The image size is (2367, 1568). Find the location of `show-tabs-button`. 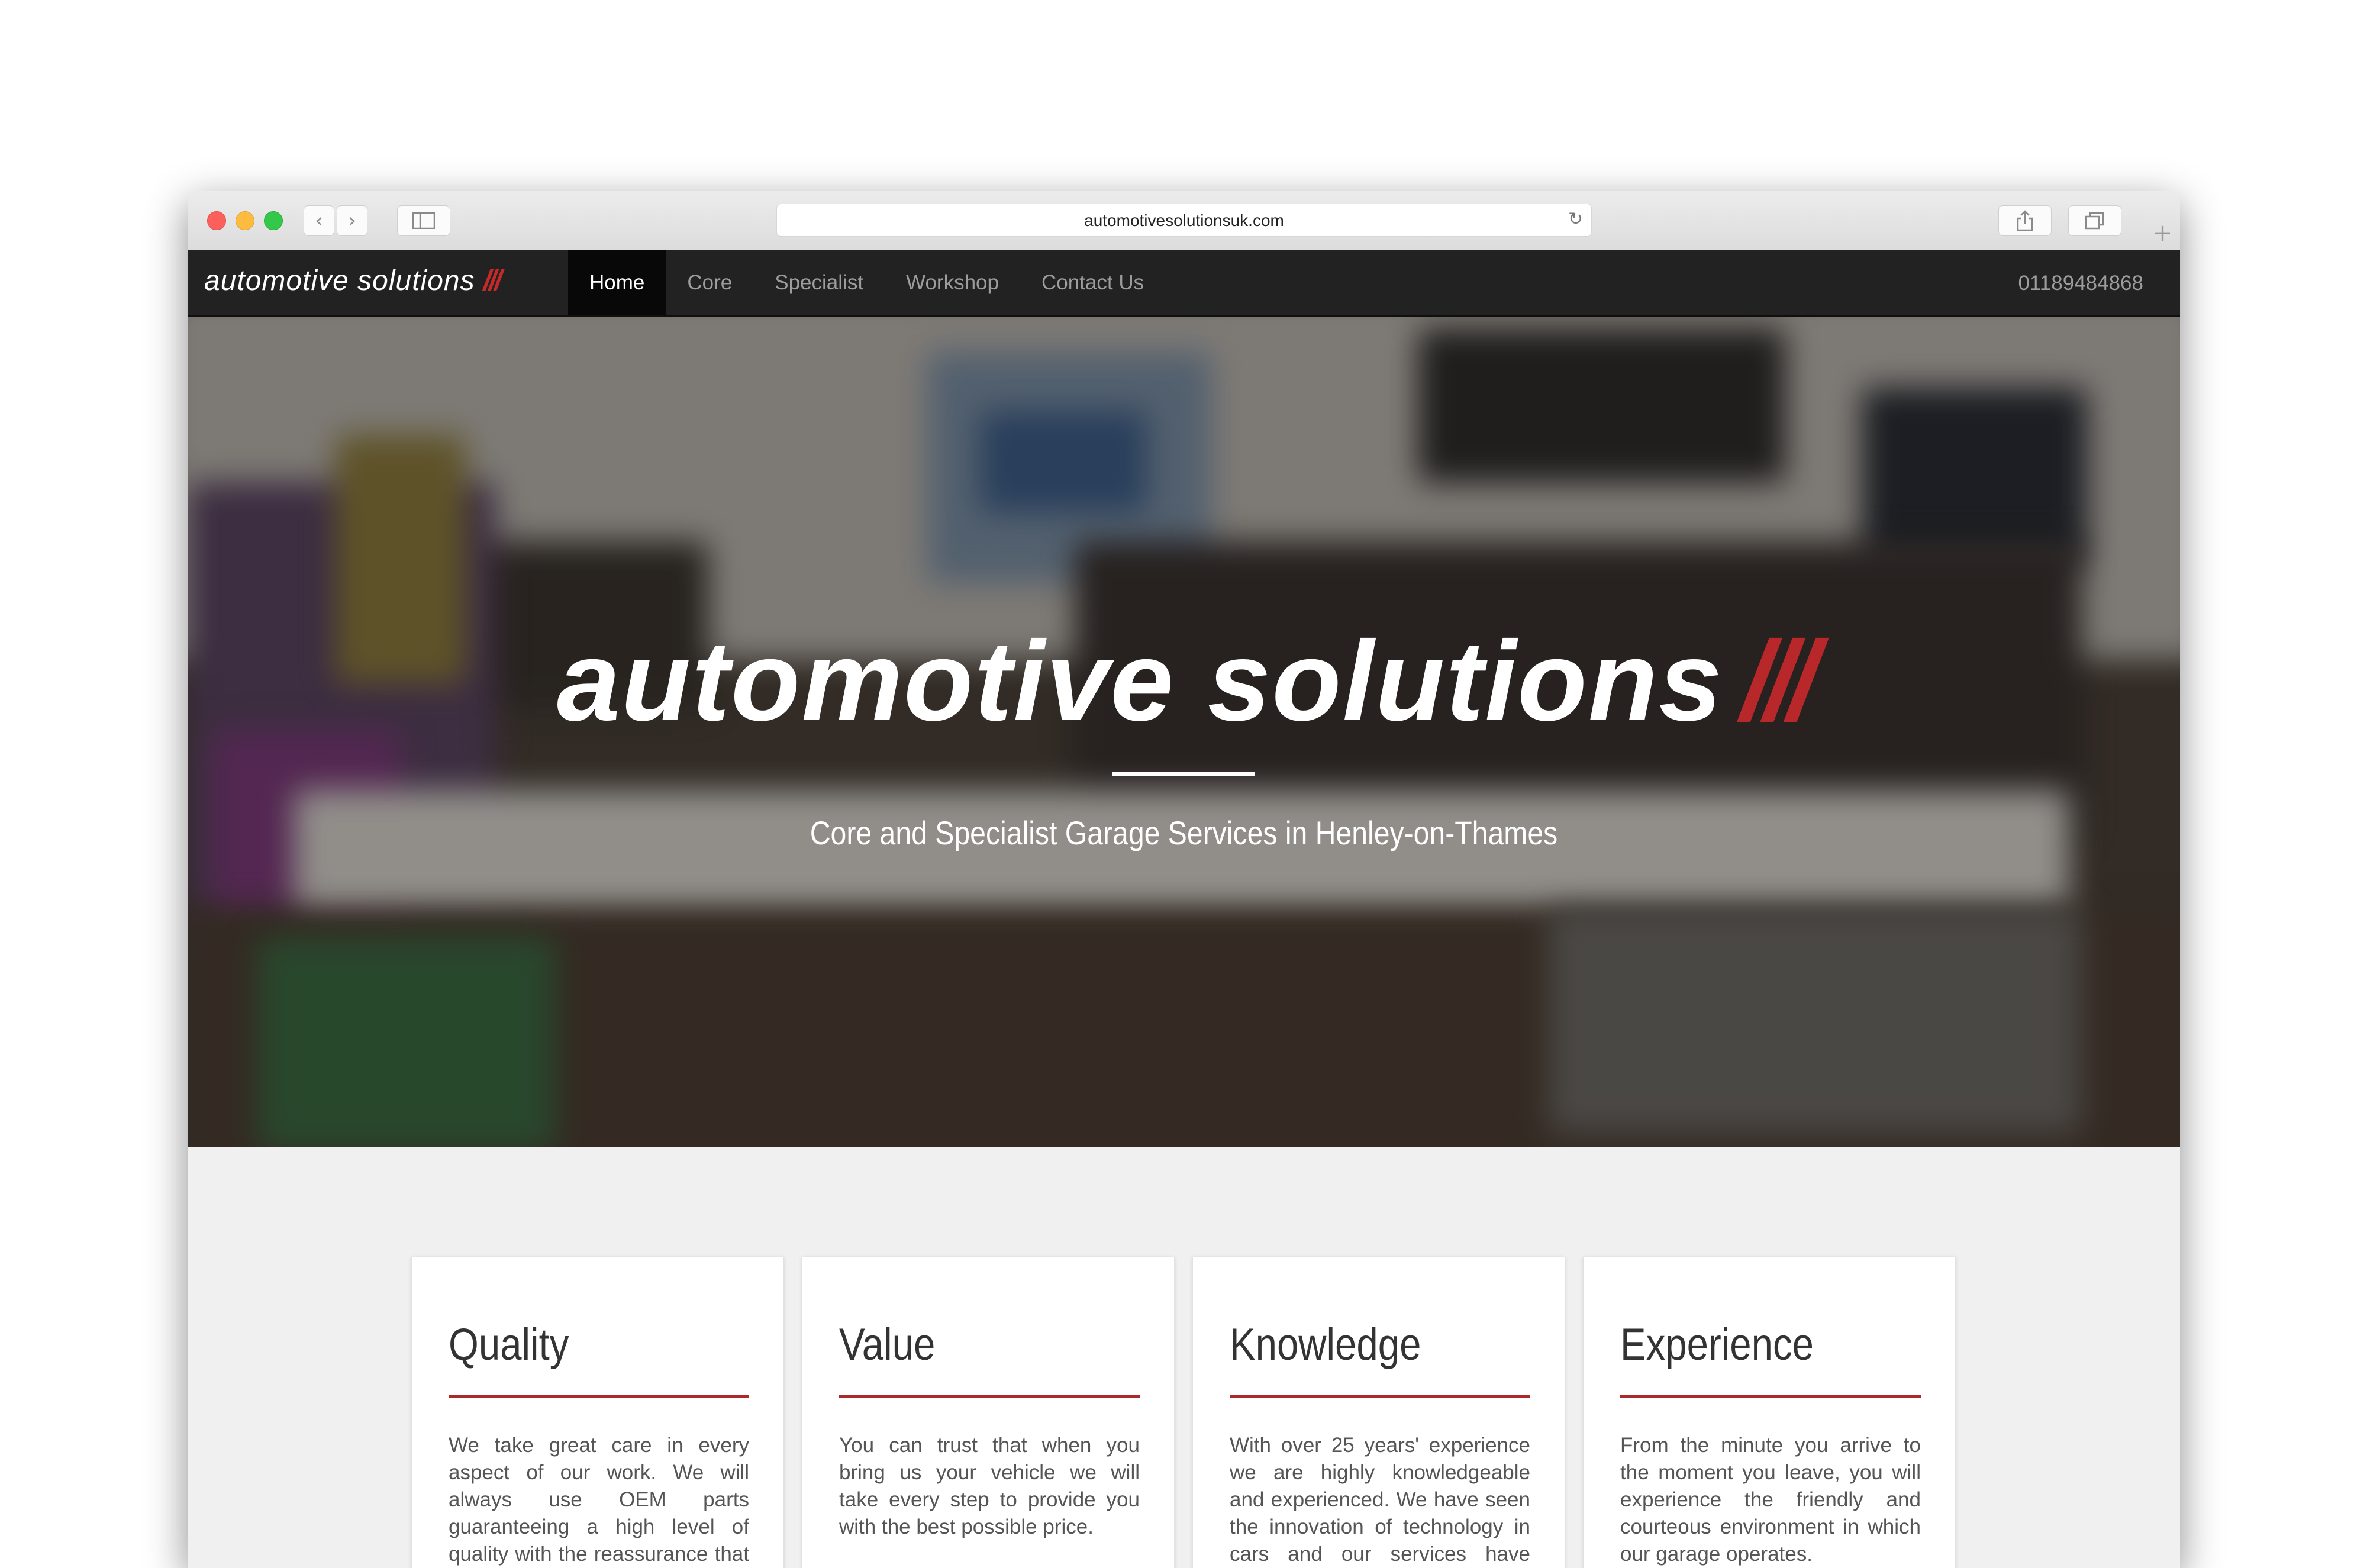

show-tabs-button is located at coordinates (2094, 220).